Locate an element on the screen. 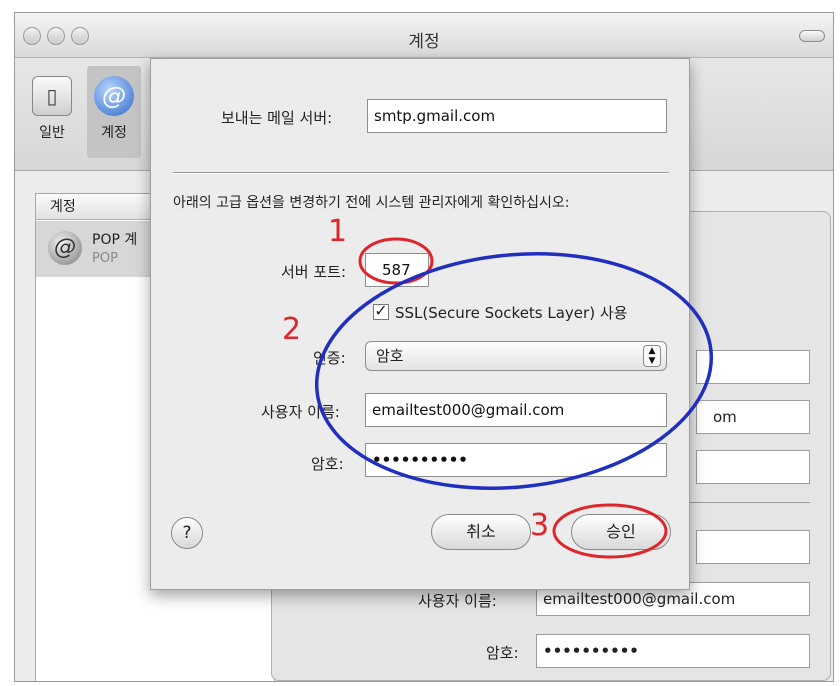 The image size is (840, 686). ok-highlight-circle is located at coordinates (610, 531).